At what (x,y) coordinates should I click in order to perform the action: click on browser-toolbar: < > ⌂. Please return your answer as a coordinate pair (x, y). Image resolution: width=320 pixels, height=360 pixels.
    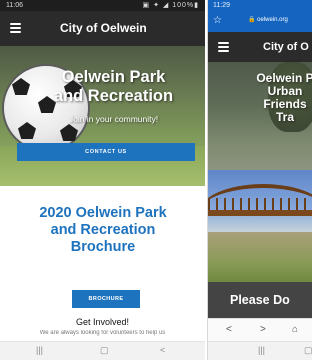
    Looking at the image, I should click on (260, 329).